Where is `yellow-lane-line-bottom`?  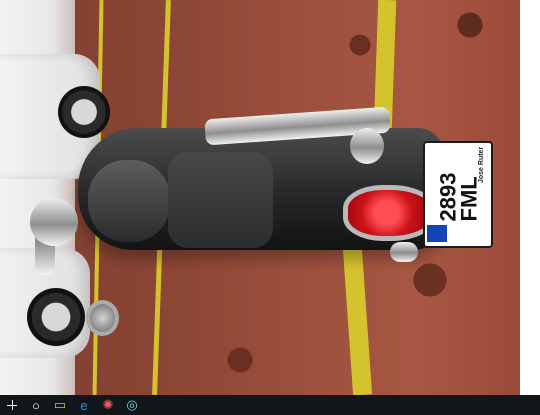
yellow-lane-line-bottom is located at coordinates (357, 321).